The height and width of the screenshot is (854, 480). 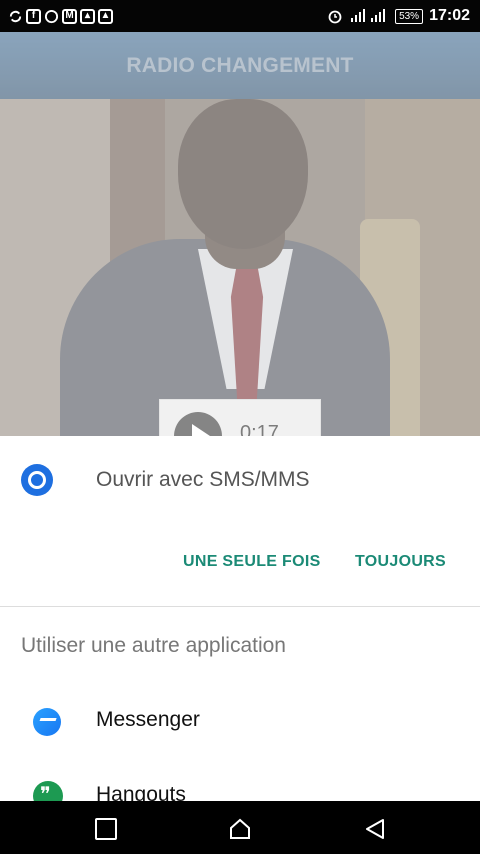 What do you see at coordinates (87, 16) in the screenshot?
I see `image-icon: ▴` at bounding box center [87, 16].